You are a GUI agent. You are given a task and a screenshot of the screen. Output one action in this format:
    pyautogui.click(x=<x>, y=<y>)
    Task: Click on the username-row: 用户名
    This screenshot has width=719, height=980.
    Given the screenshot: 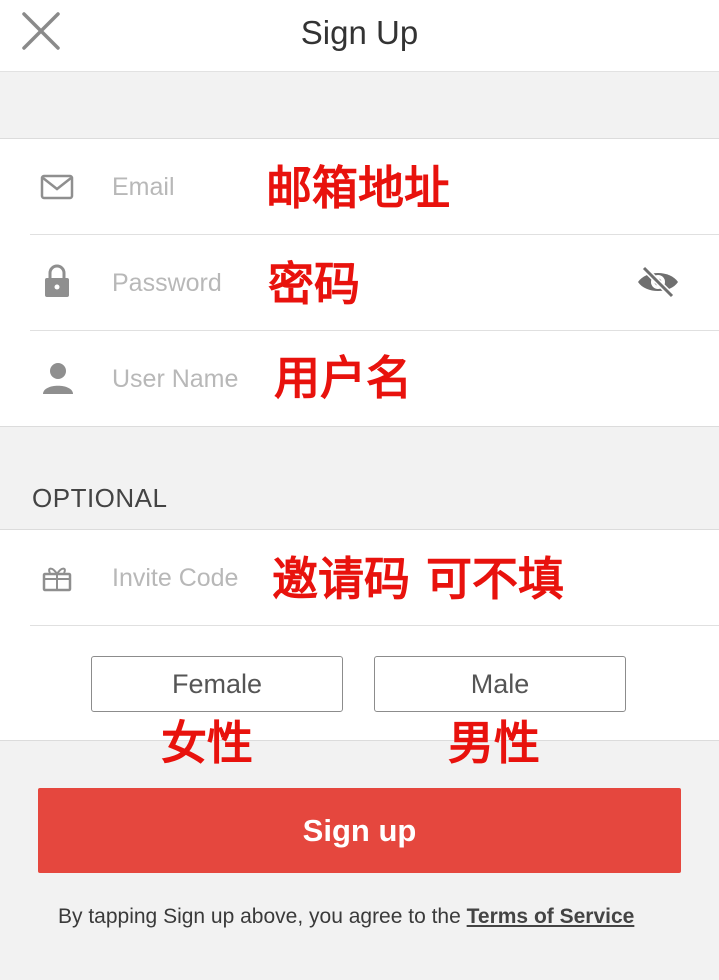 What is the action you would take?
    pyautogui.click(x=359, y=378)
    